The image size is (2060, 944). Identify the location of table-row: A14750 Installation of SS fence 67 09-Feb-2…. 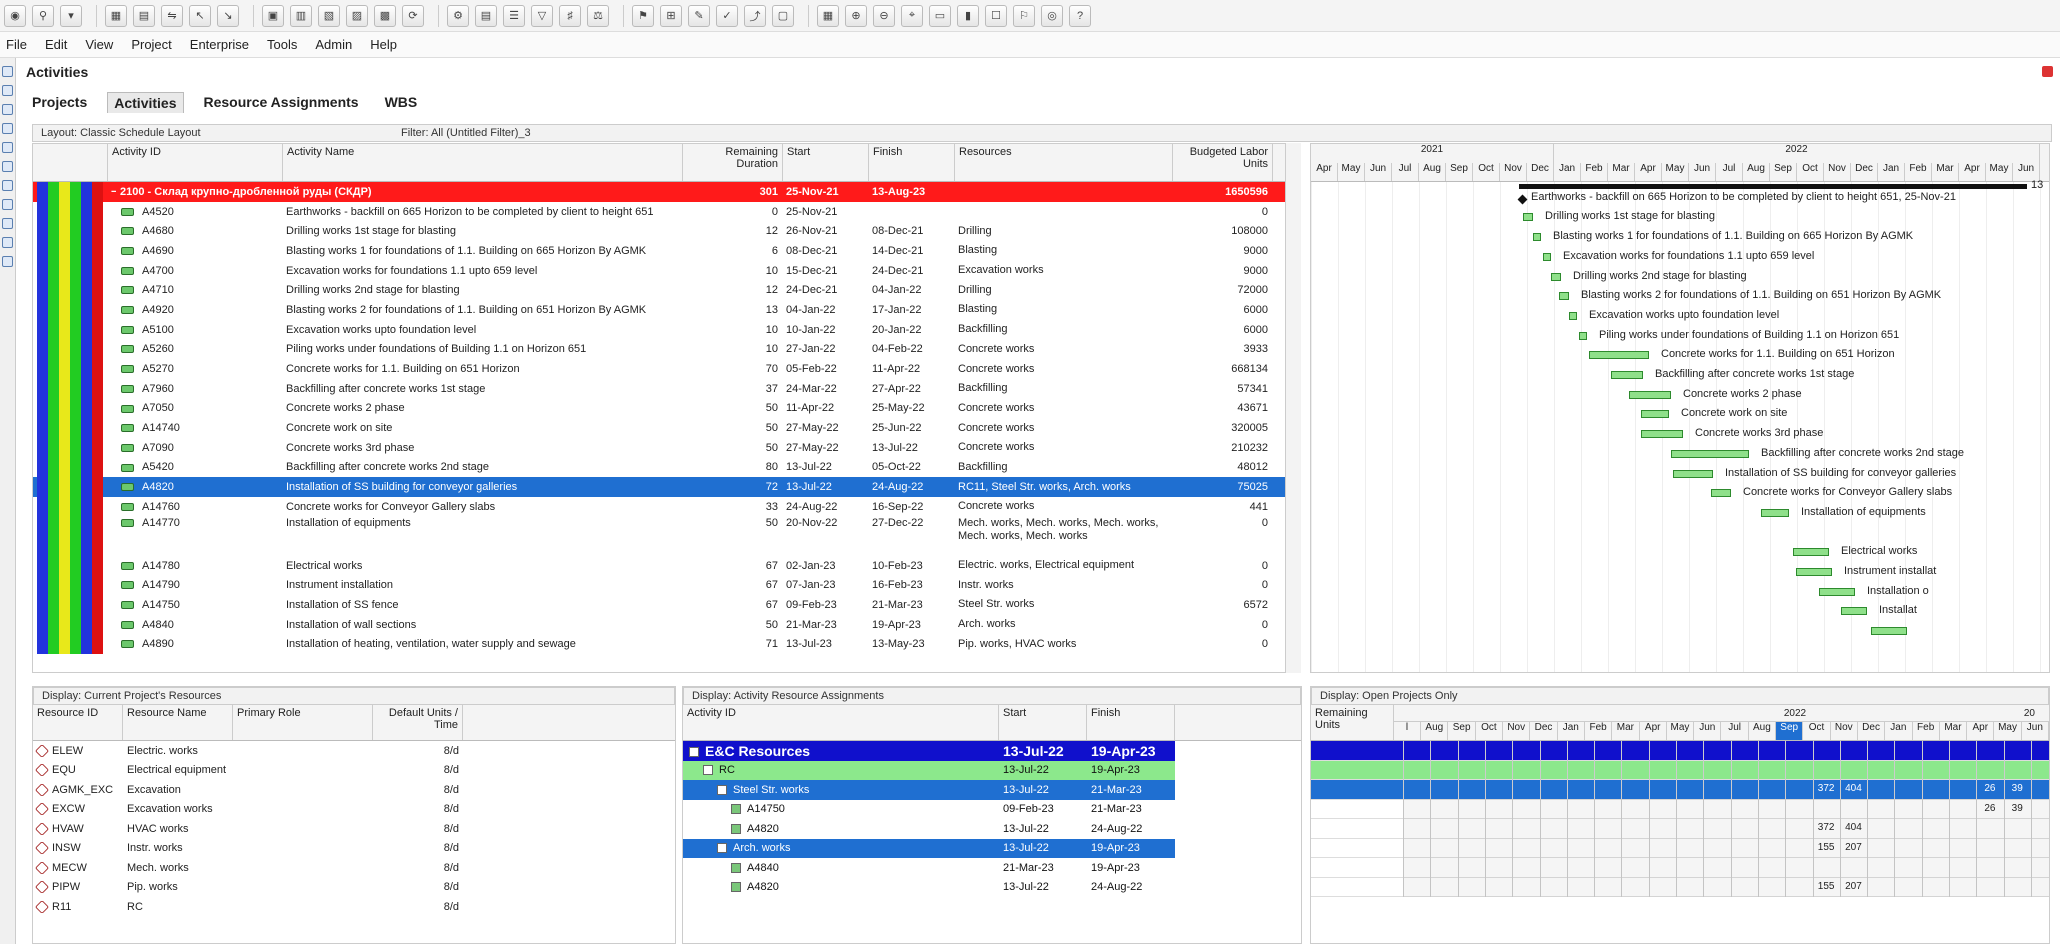
(662, 605).